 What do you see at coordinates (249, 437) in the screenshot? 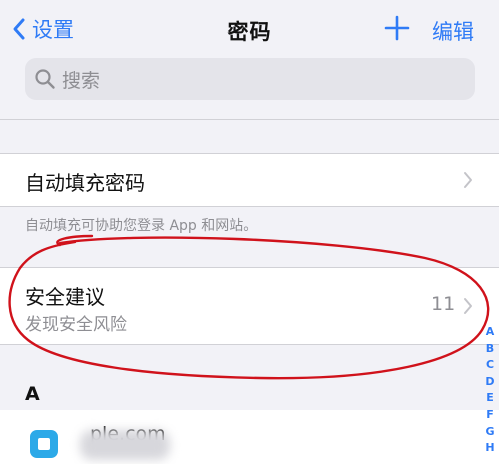
I see `password-list-item: ple.com` at bounding box center [249, 437].